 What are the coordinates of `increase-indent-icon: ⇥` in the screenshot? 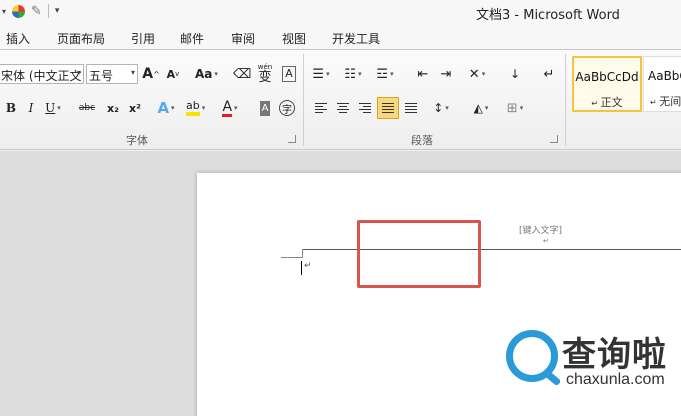 It's located at (446, 74).